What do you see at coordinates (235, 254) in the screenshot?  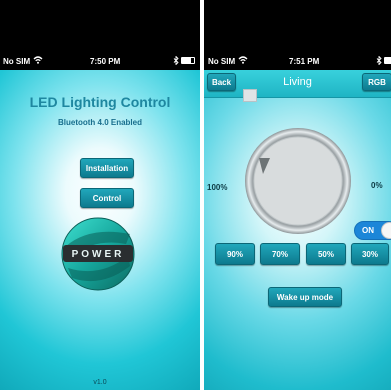 I see `preset-90-button: 90%` at bounding box center [235, 254].